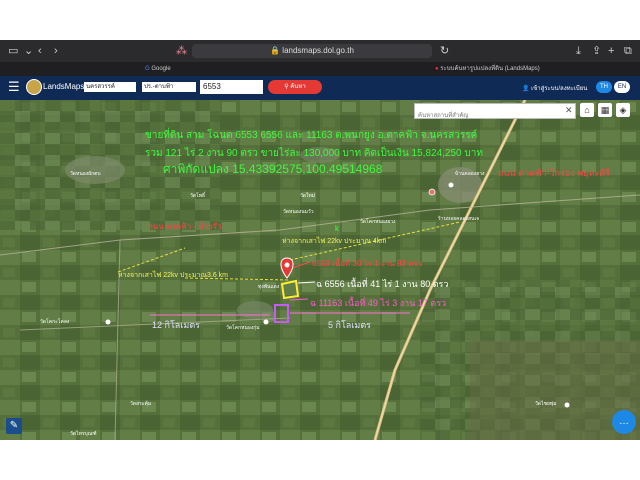 Image resolution: width=640 pixels, height=480 pixels. Describe the element at coordinates (628, 51) in the screenshot. I see `tab-overview-icon: ⧉` at that location.